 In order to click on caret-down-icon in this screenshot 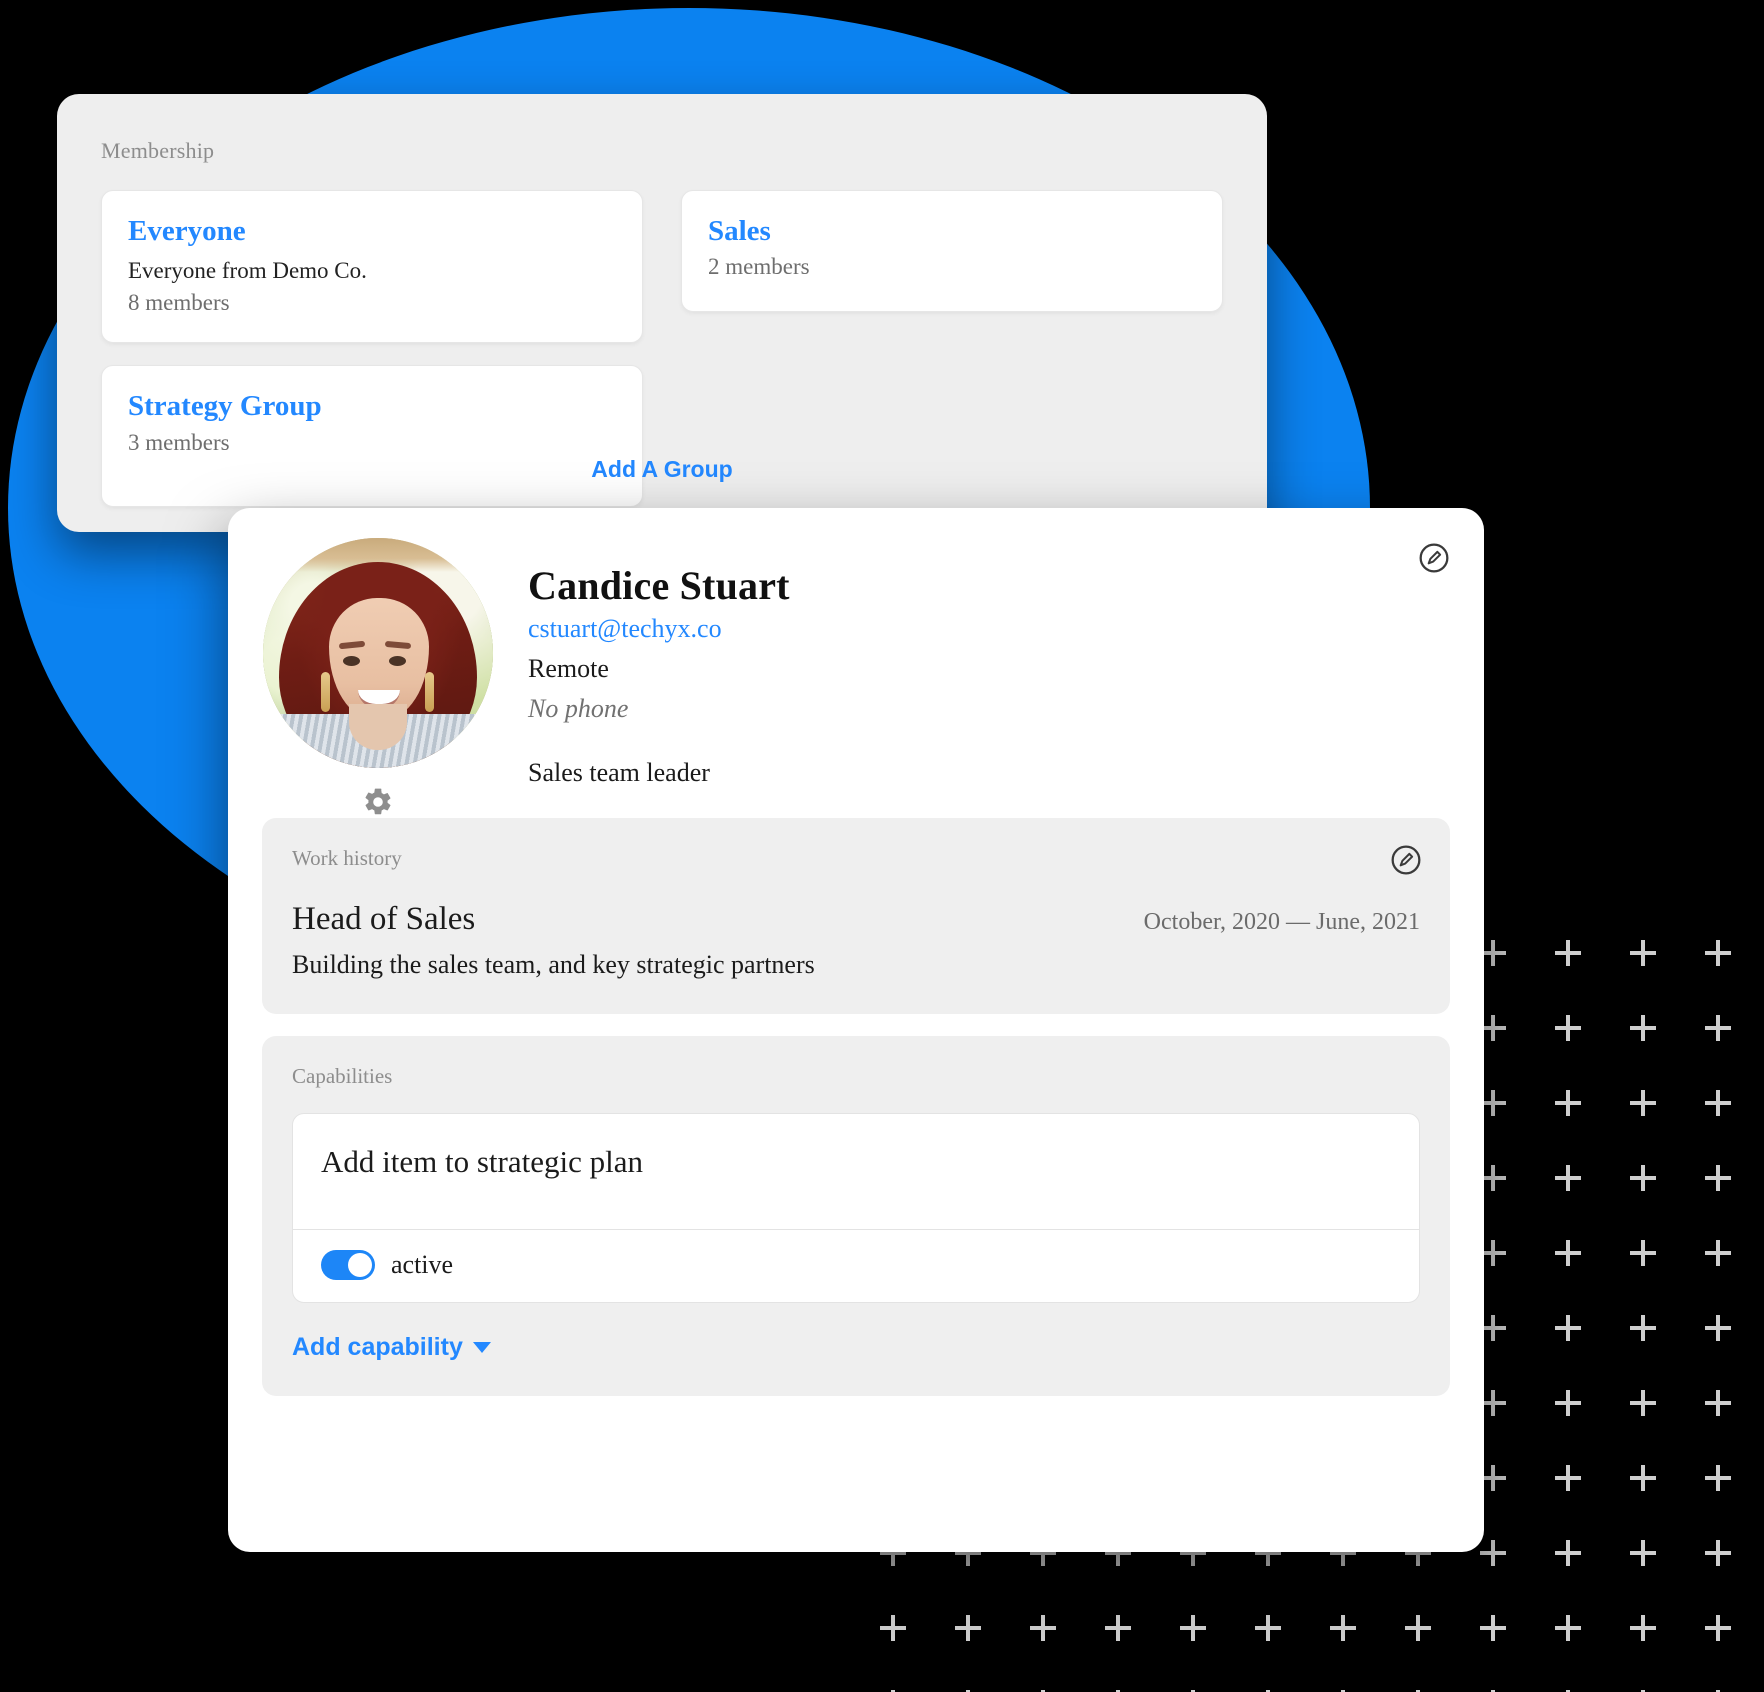, I will do `click(481, 1347)`.